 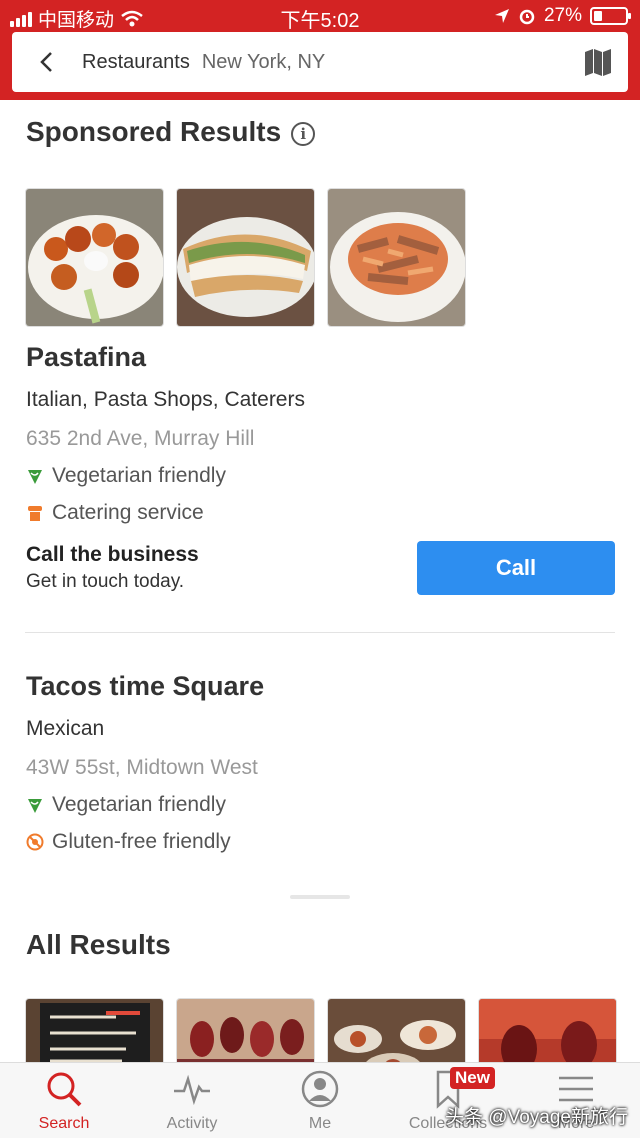 I want to click on chevron-left-icon, so click(x=46, y=62).